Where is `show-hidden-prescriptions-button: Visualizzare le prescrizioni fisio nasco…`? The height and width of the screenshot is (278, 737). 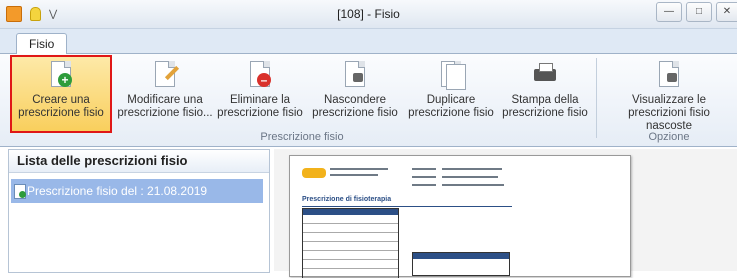
show-hidden-prescriptions-button: Visualizzare le prescrizioni fisio nasco… is located at coordinates (669, 94).